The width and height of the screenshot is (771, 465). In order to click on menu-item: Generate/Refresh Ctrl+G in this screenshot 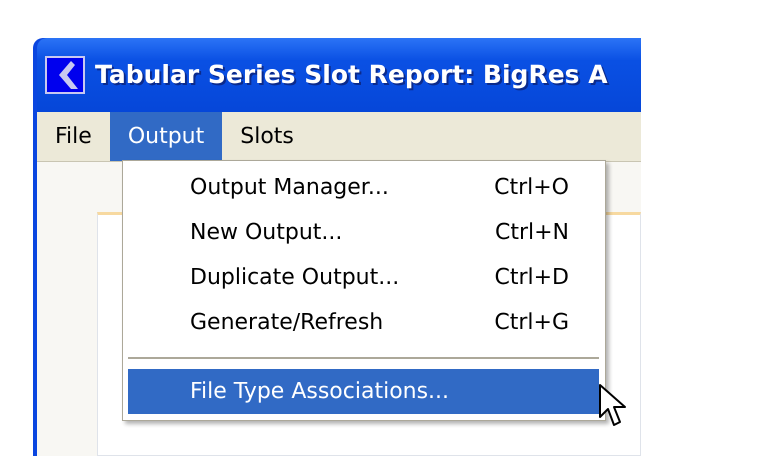, I will do `click(363, 322)`.